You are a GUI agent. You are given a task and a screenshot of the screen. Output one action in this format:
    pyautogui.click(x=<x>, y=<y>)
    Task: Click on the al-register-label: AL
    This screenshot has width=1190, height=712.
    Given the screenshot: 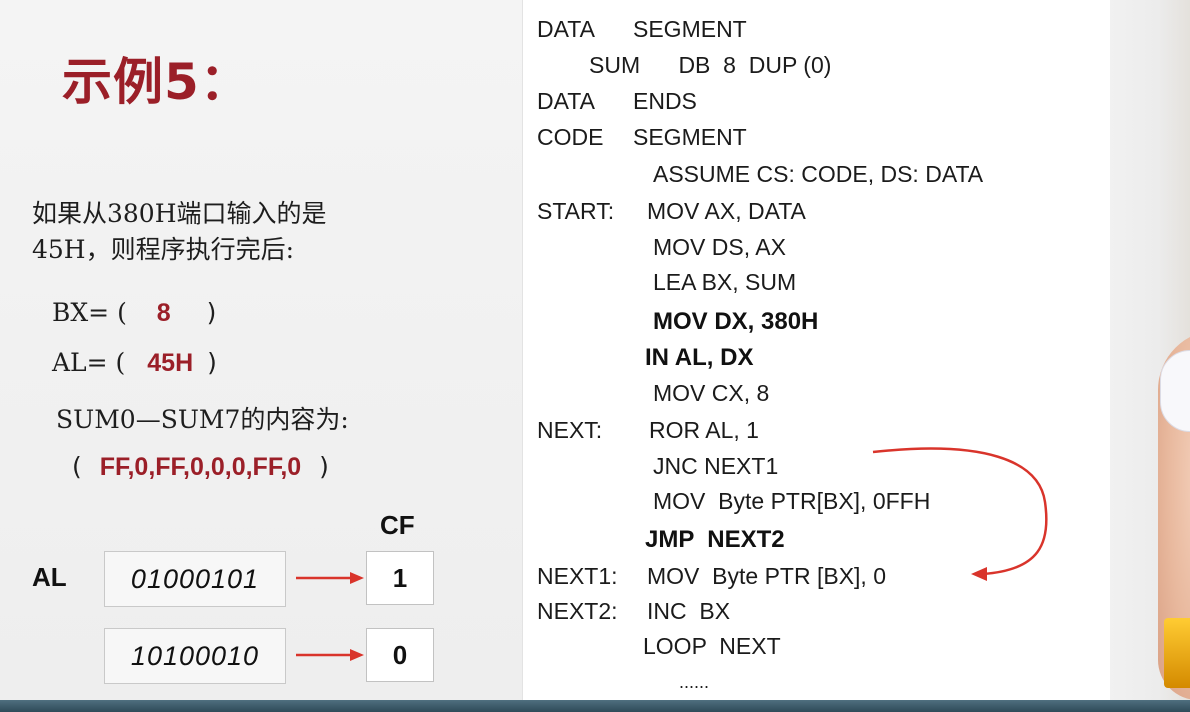 What is the action you would take?
    pyautogui.click(x=49, y=577)
    